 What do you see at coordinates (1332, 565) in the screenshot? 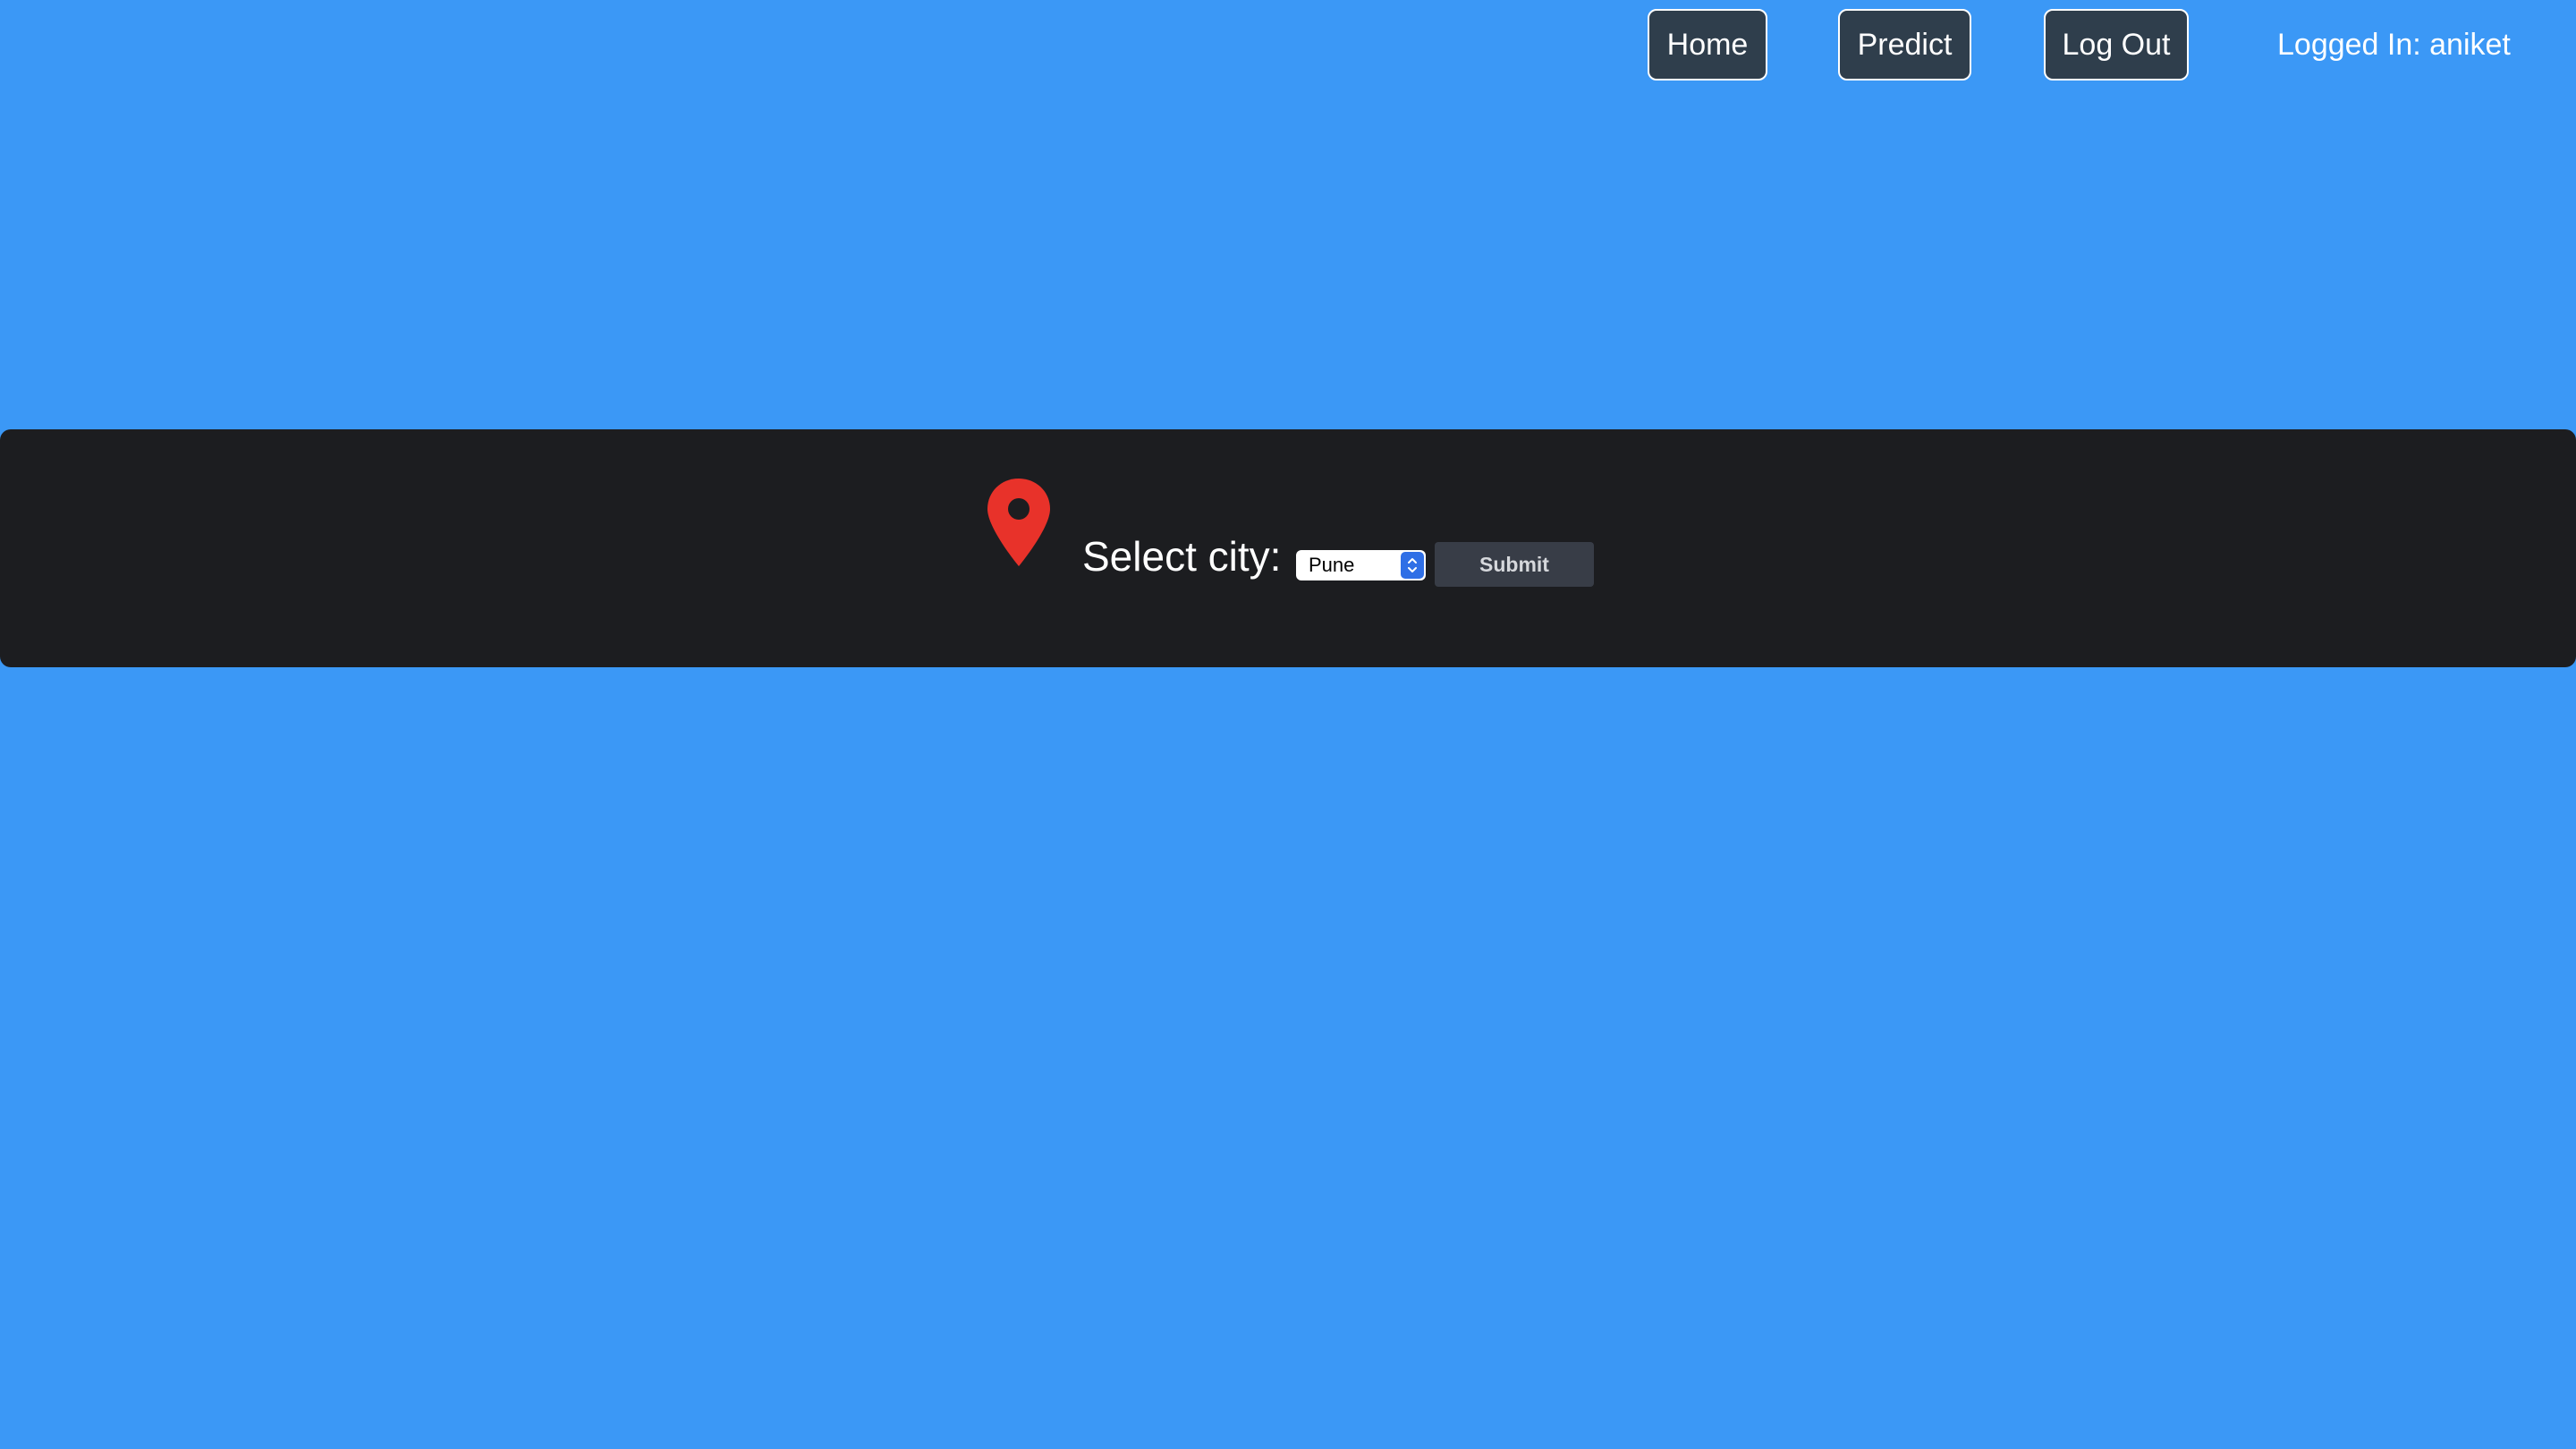
I see `city-select-value: Pune` at bounding box center [1332, 565].